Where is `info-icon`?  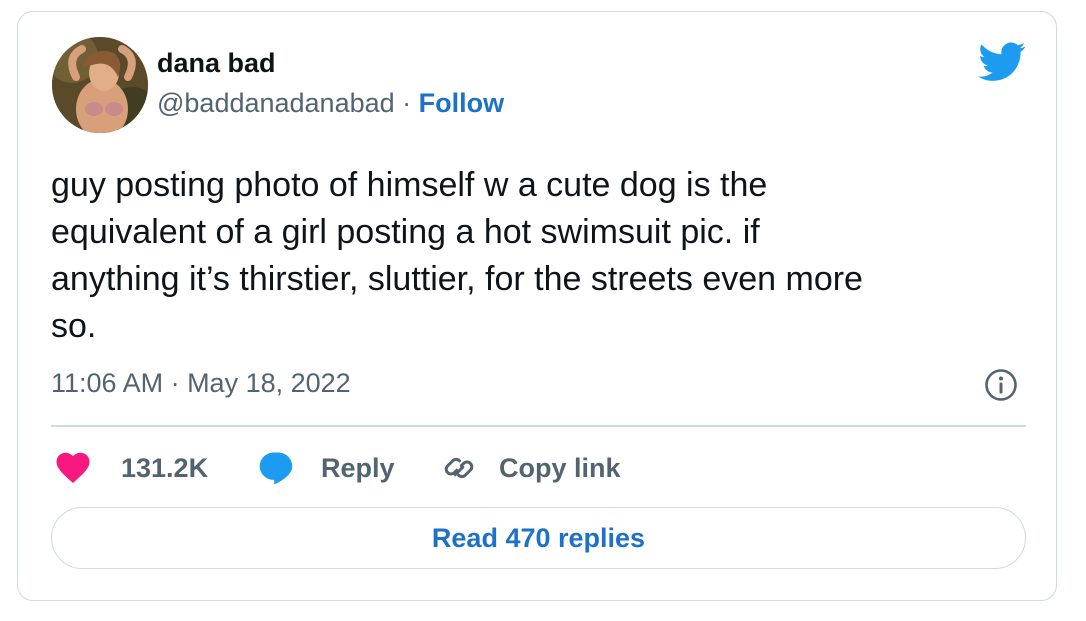
info-icon is located at coordinates (1001, 385).